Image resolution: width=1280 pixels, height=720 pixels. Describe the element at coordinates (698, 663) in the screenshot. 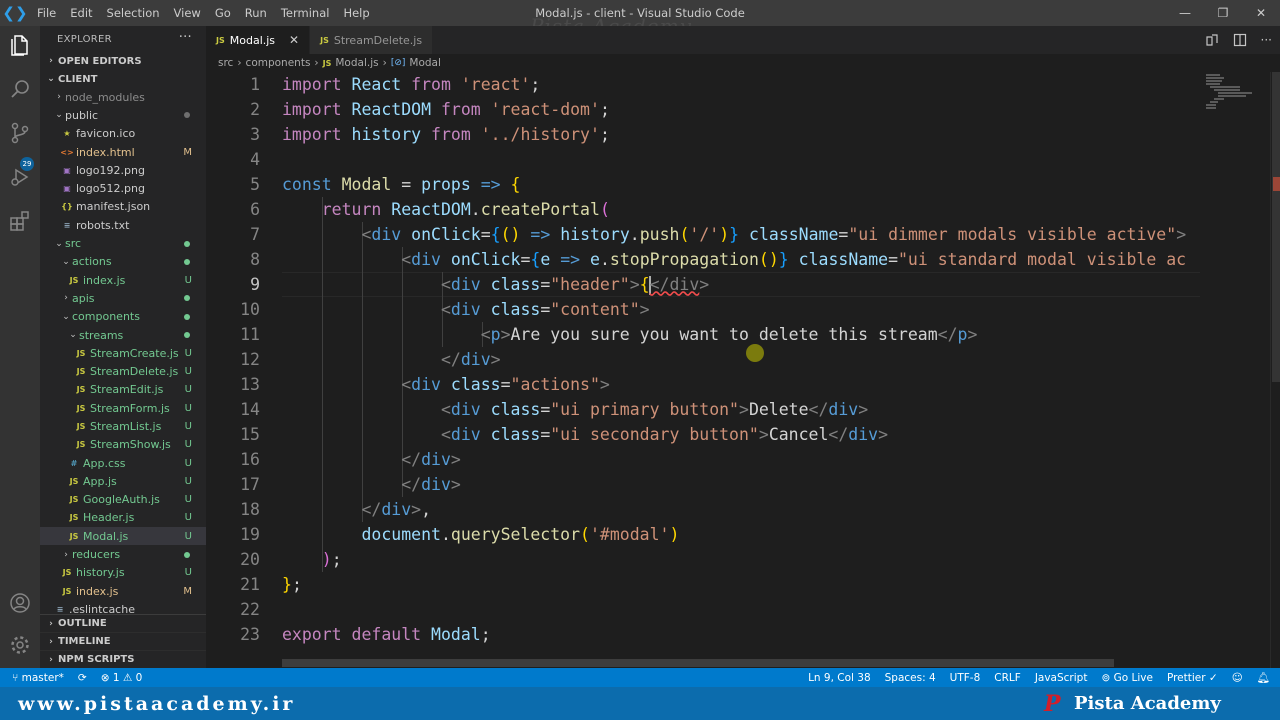

I see `horizontal-scrollbar` at that location.